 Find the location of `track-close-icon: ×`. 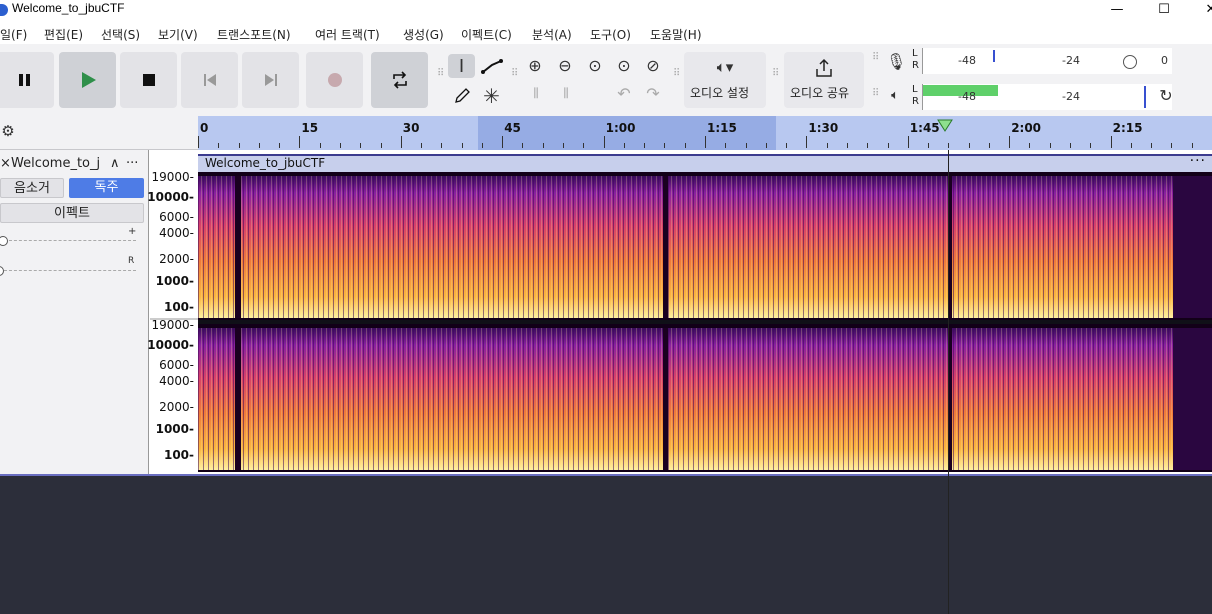

track-close-icon: × is located at coordinates (5, 163).